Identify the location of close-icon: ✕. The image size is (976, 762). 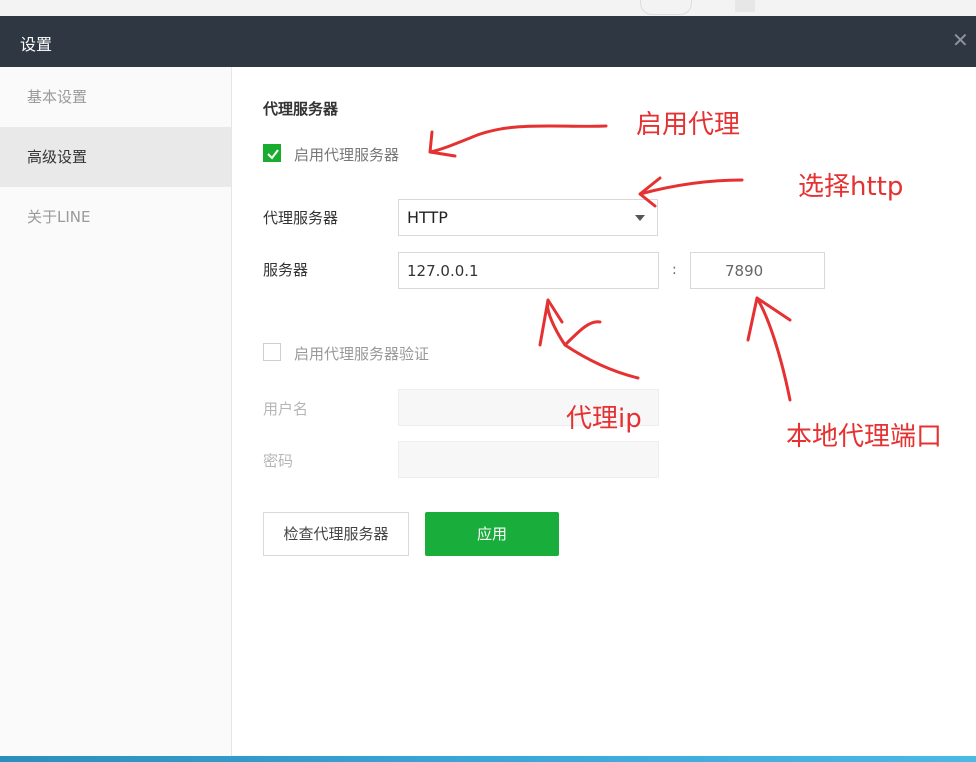
(960, 40).